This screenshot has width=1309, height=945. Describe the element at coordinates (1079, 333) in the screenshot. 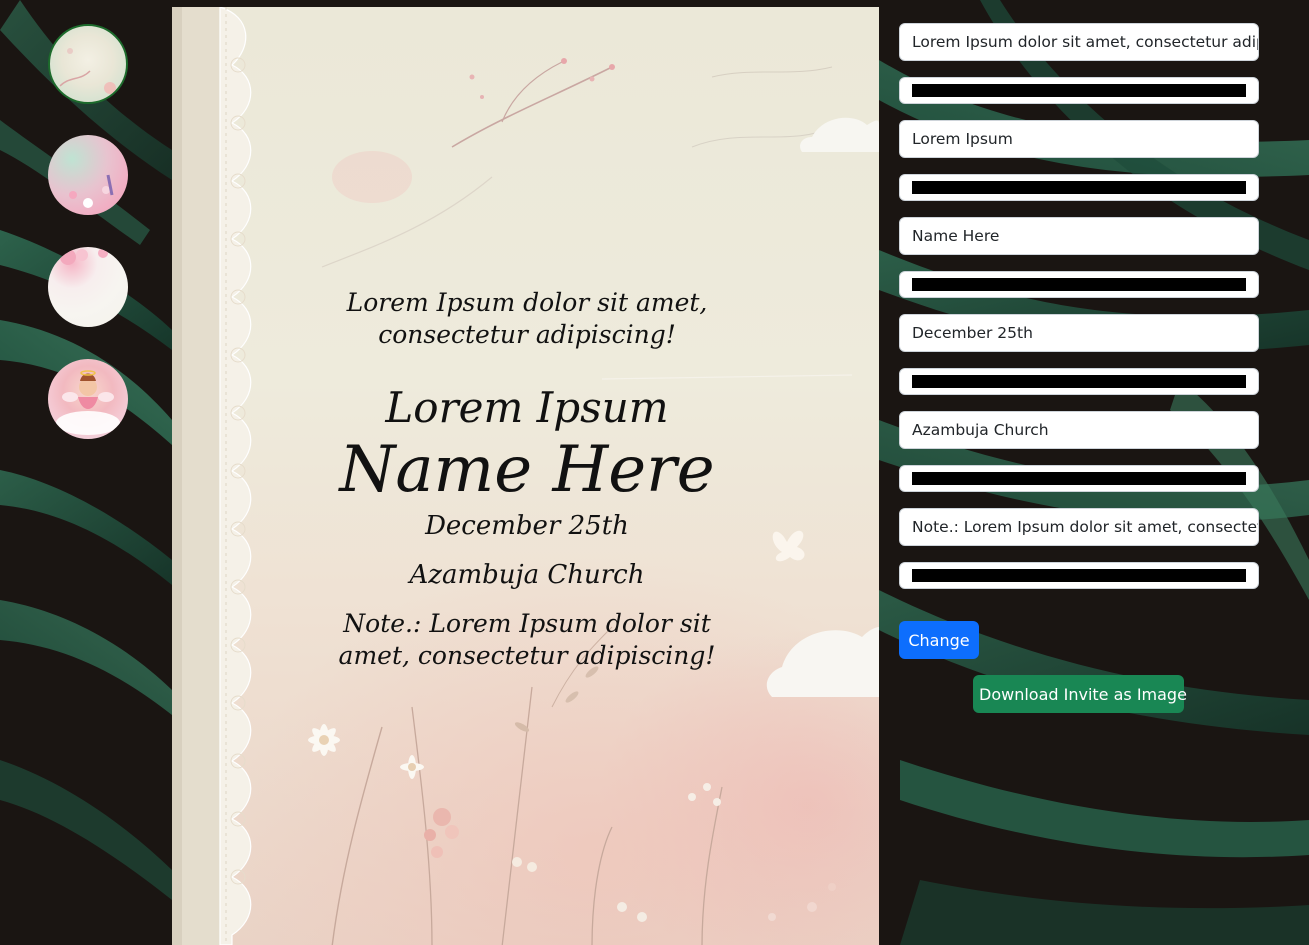

I see `date-text-input: December 25th` at that location.